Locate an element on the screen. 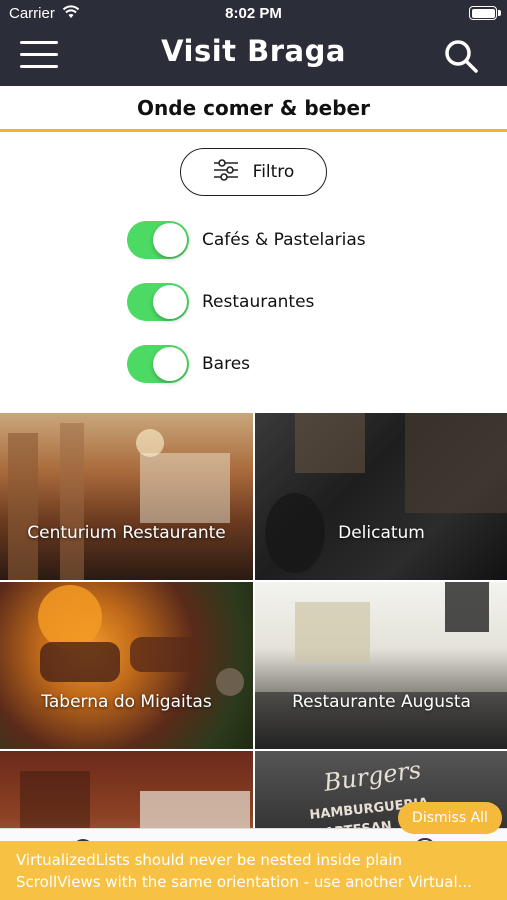  place-name: Taberna do Migaitas is located at coordinates (126, 702).